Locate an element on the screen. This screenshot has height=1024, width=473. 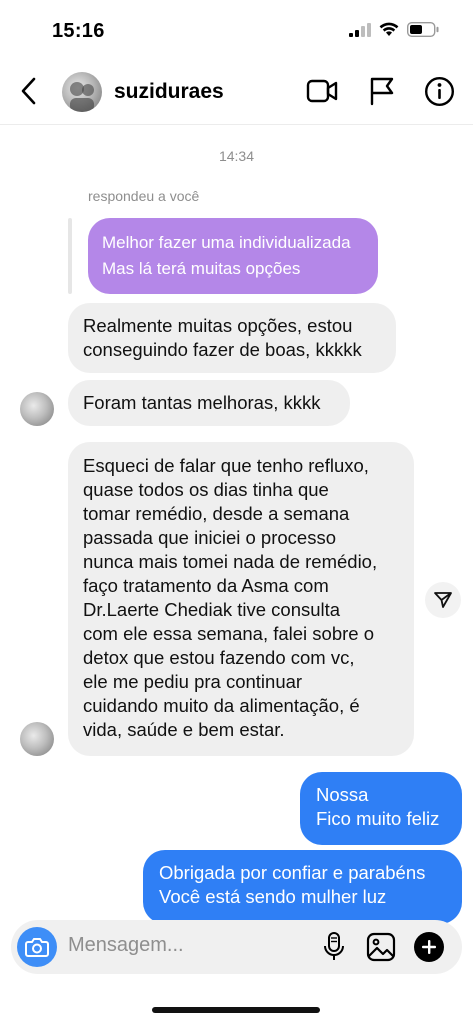
message-line: ele me pediu pra continuar is located at coordinates (193, 681).